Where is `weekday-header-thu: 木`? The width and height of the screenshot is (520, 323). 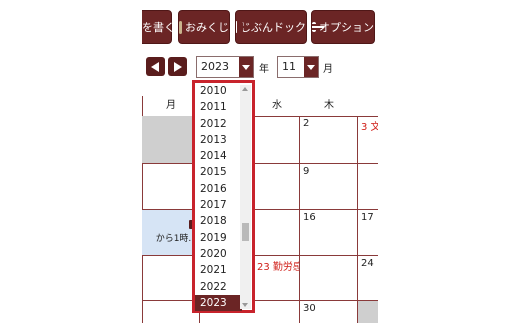
weekday-header-thu: 木 is located at coordinates (329, 106).